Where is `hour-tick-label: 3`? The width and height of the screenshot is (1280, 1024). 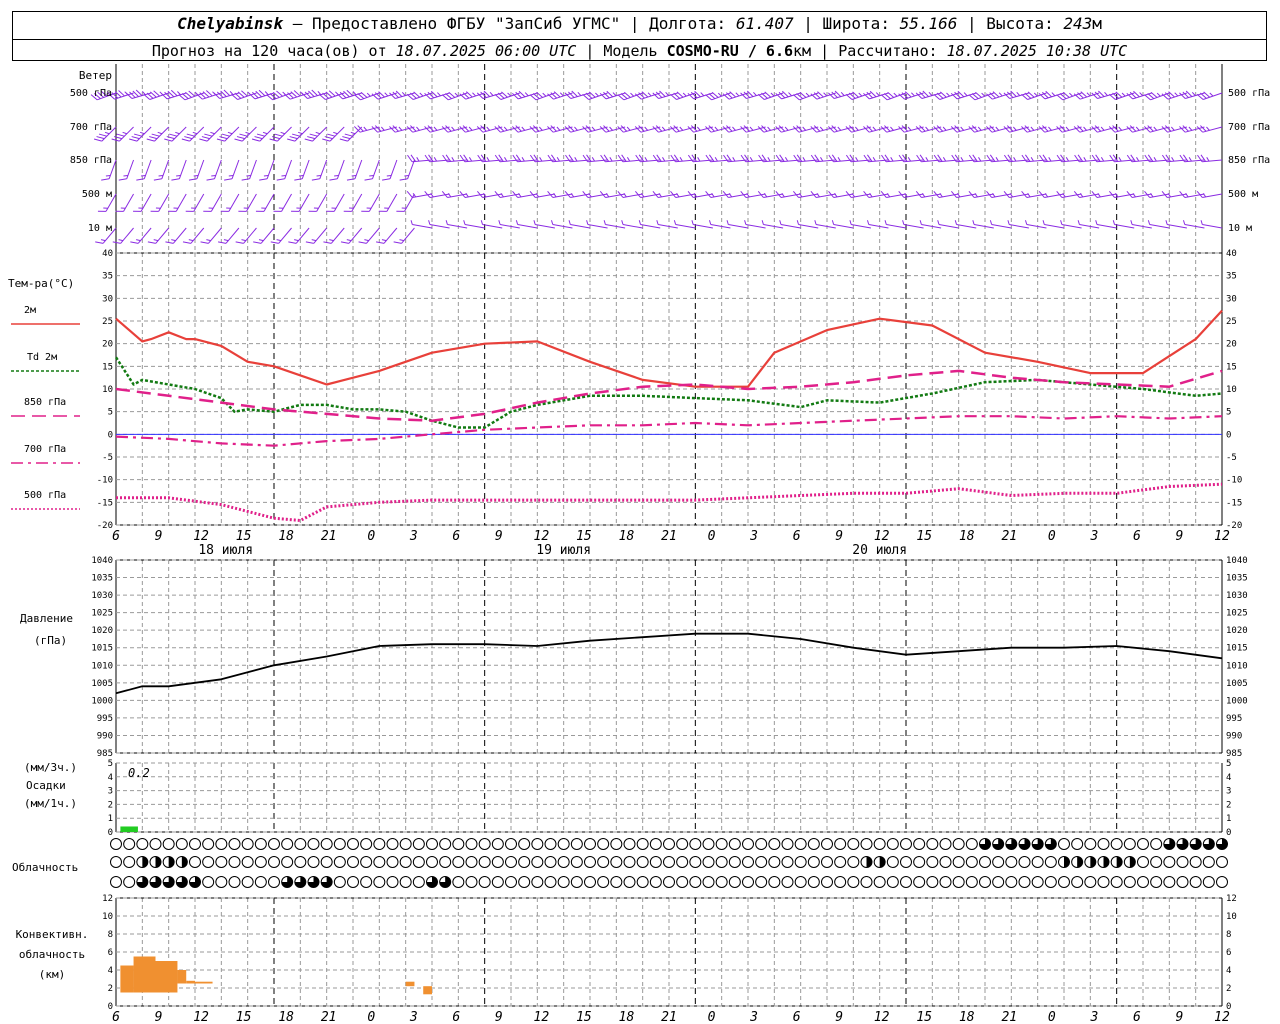 hour-tick-label: 3 is located at coordinates (753, 536).